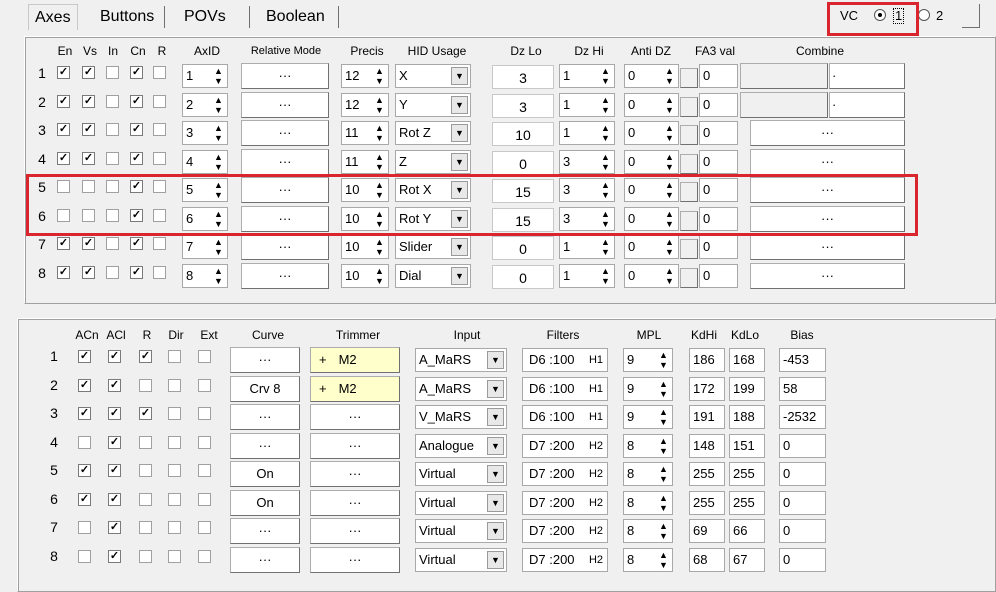 The width and height of the screenshot is (996, 592). Describe the element at coordinates (88, 215) in the screenshot. I see `checkbox-vs` at that location.